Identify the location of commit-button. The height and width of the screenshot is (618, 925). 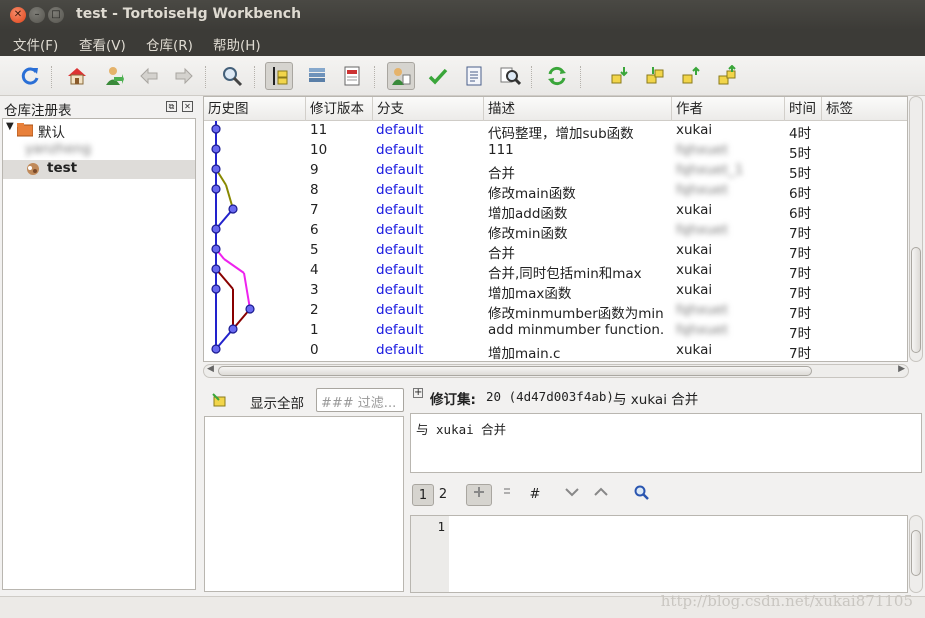
(438, 76).